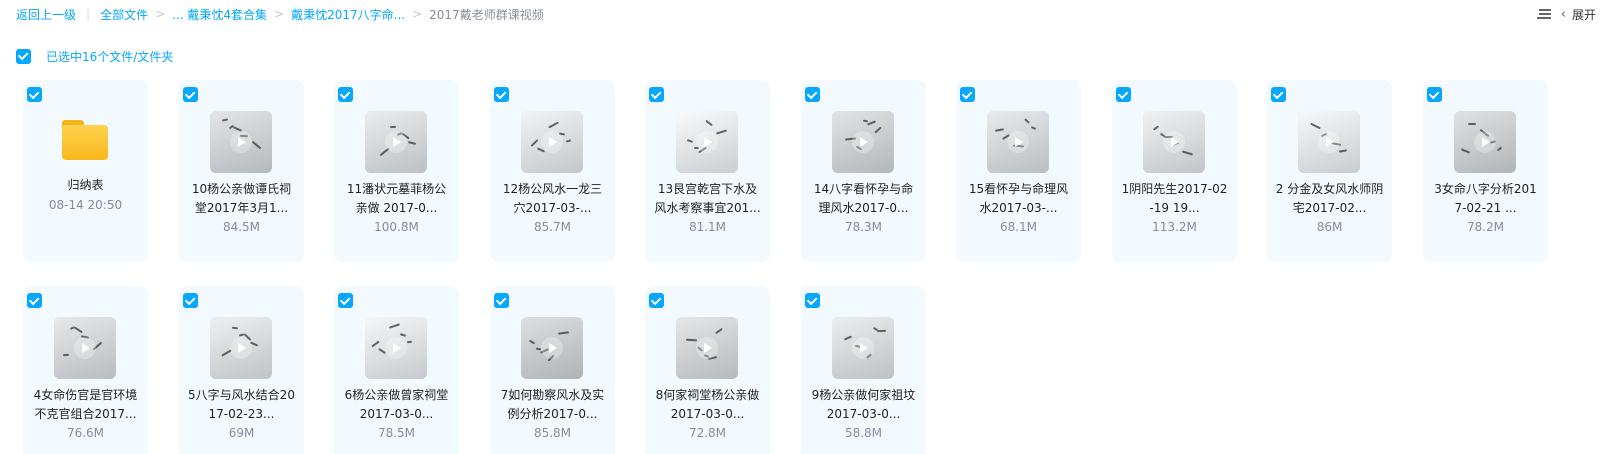 Image resolution: width=1612 pixels, height=454 pixels. I want to click on view-controls: ‹ 展开, so click(1566, 14).